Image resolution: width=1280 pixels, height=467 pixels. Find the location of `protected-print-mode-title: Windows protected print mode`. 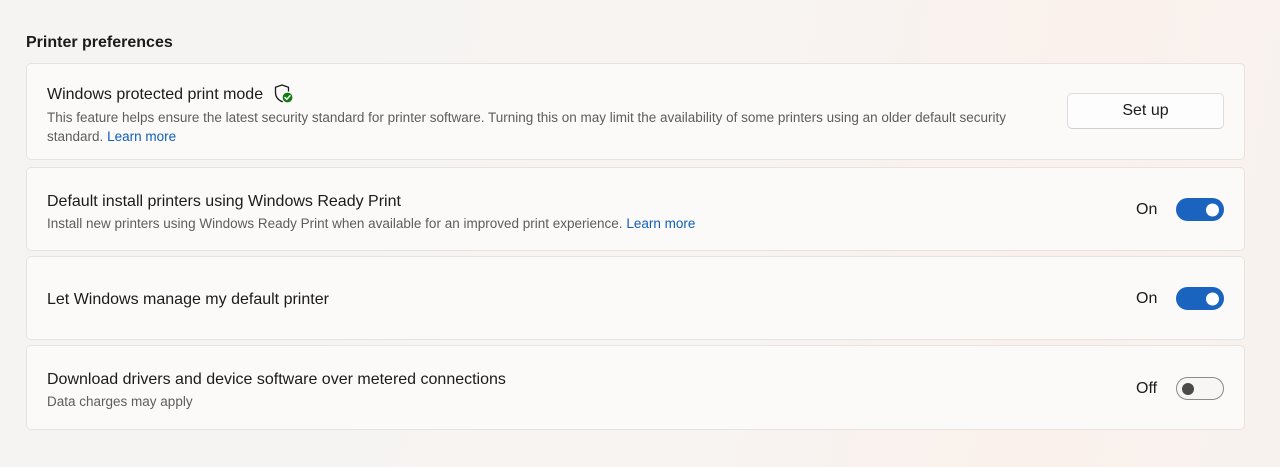

protected-print-mode-title: Windows protected print mode is located at coordinates (155, 94).